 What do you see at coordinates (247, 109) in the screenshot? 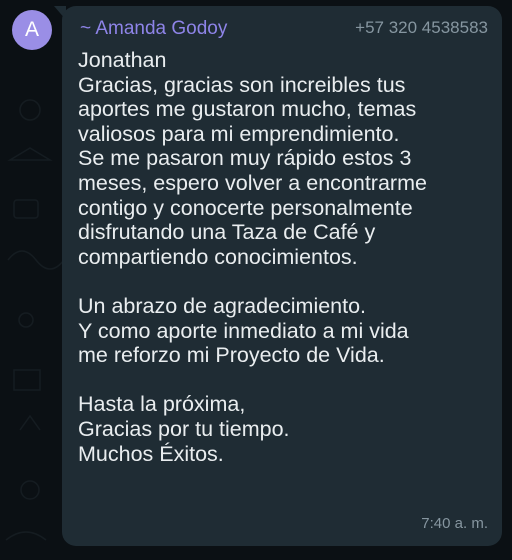
I see `message-line: aportes me gustaron mucho, temas` at bounding box center [247, 109].